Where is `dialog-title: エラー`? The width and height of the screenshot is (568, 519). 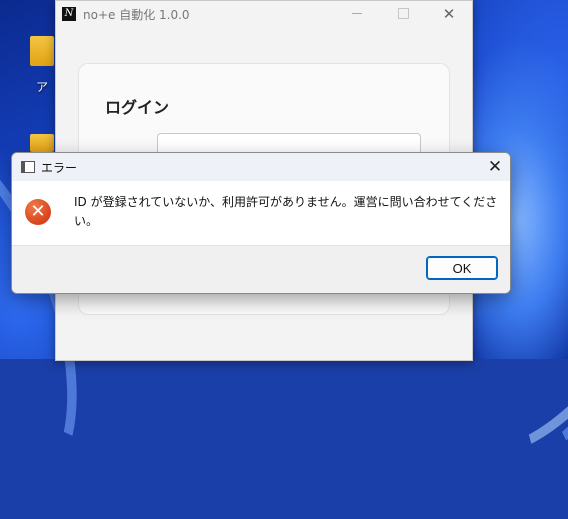
dialog-title: エラー is located at coordinates (59, 167).